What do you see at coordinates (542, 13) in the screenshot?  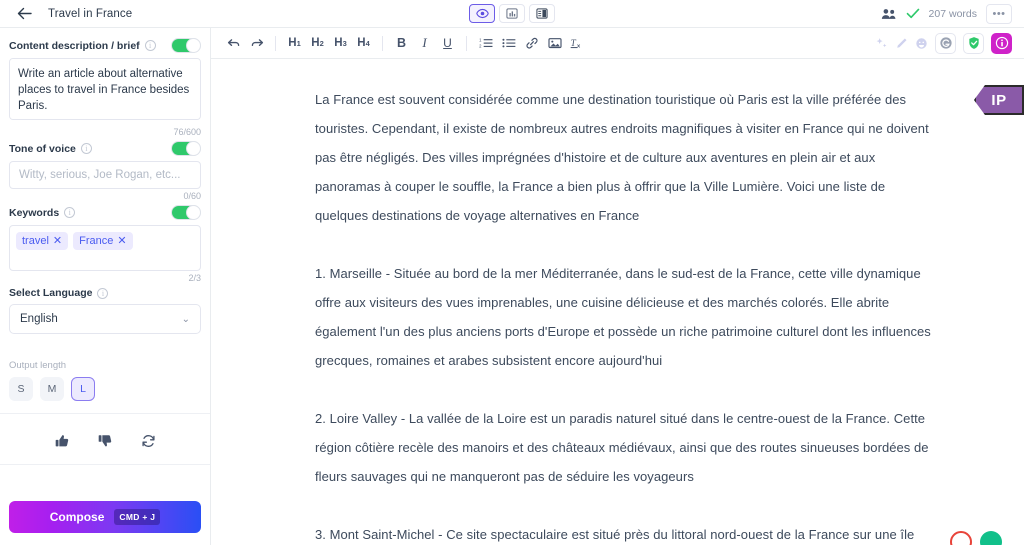 I see `view-mode-split` at bounding box center [542, 13].